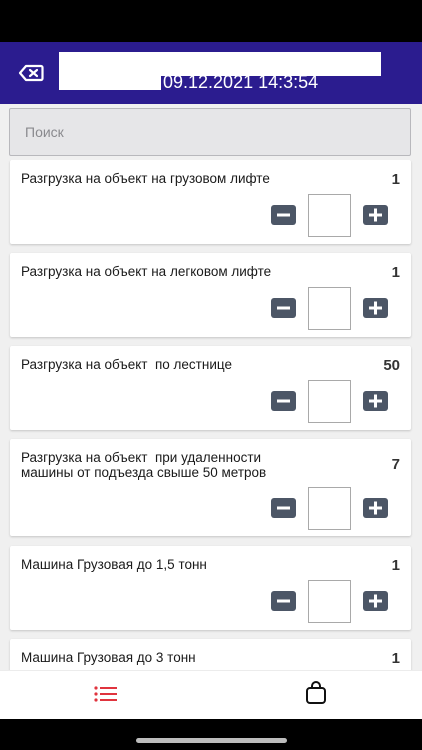  Describe the element at coordinates (108, 657) in the screenshot. I see `item-title: Машина Грузовая до 3 тонн` at that location.